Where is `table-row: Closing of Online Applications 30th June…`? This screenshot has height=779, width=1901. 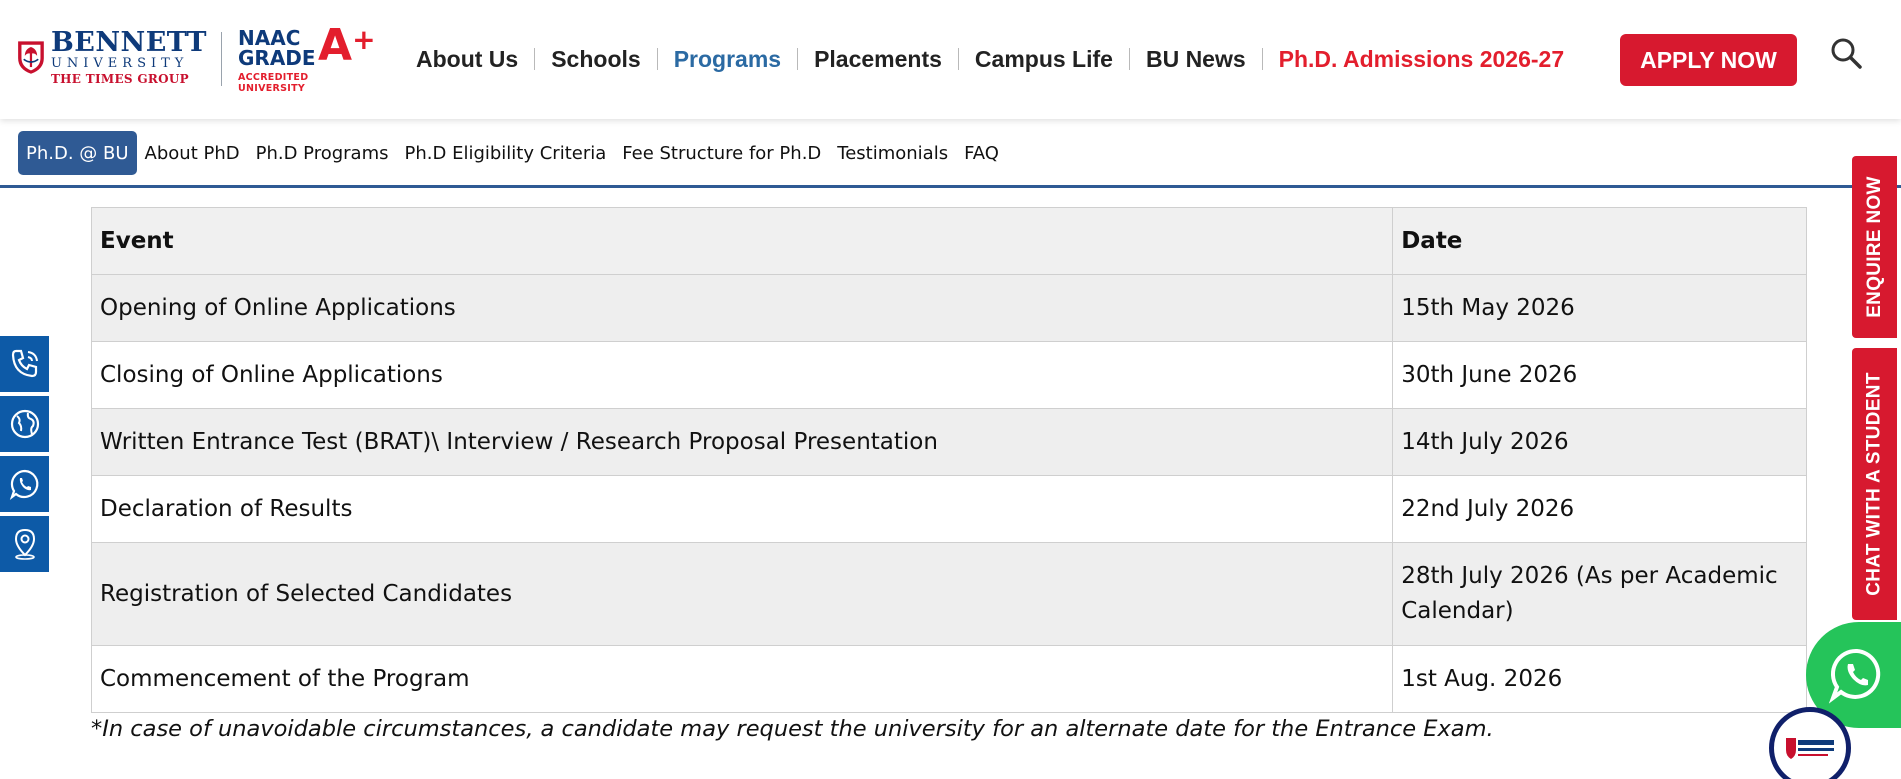
table-row: Closing of Online Applications 30th June… is located at coordinates (948, 375).